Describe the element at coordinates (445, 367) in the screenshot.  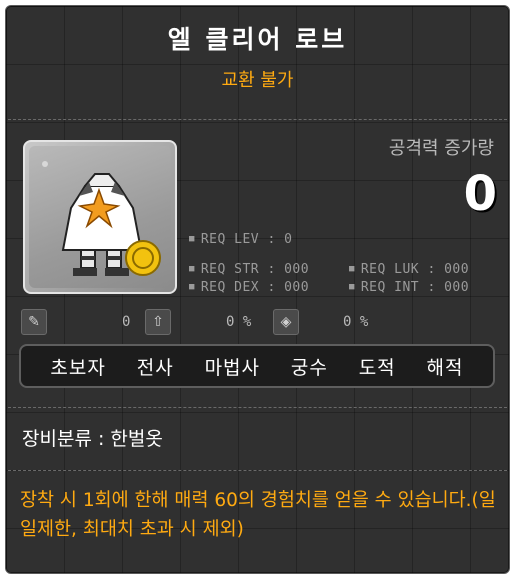
I see `job-pirate: 해적` at that location.